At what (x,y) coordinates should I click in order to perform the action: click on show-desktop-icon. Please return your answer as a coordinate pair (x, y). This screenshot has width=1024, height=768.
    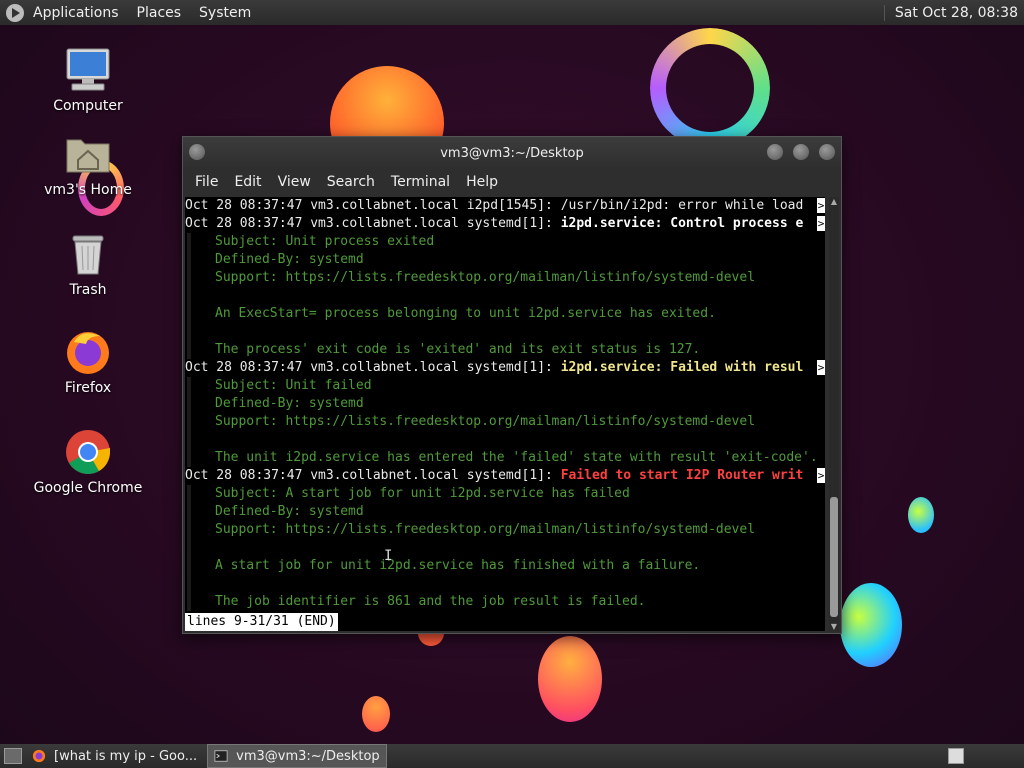
    Looking at the image, I should click on (13, 756).